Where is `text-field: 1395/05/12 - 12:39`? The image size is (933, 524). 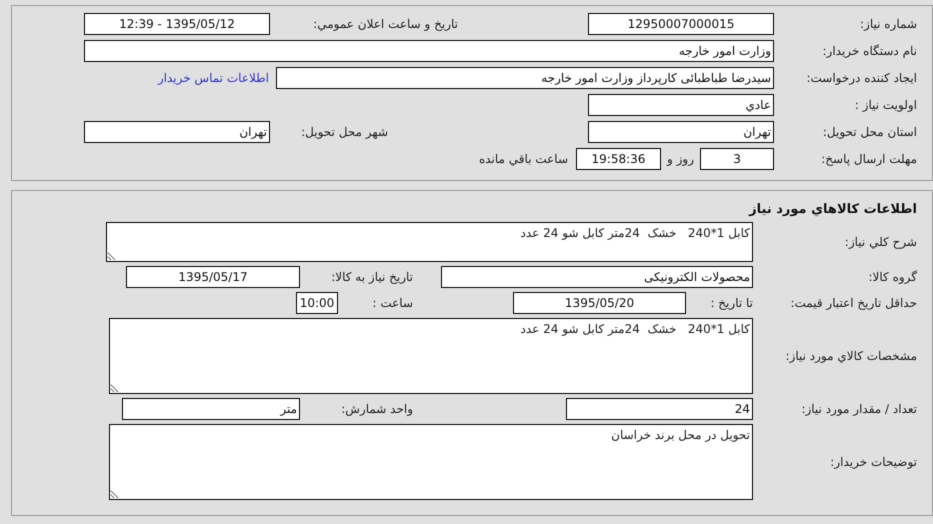
text-field: 1395/05/12 - 12:39 is located at coordinates (177, 24).